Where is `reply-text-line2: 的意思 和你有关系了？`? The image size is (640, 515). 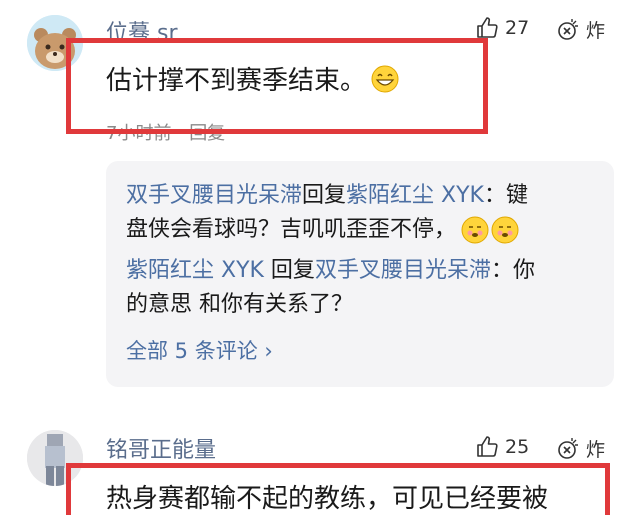
reply-text-line2: 的意思 和你有关系了？ is located at coordinates (239, 304).